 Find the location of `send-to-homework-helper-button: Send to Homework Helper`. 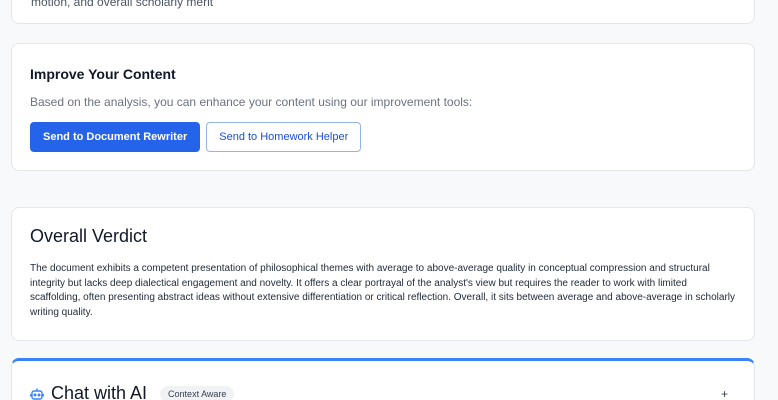

send-to-homework-helper-button: Send to Homework Helper is located at coordinates (284, 137).